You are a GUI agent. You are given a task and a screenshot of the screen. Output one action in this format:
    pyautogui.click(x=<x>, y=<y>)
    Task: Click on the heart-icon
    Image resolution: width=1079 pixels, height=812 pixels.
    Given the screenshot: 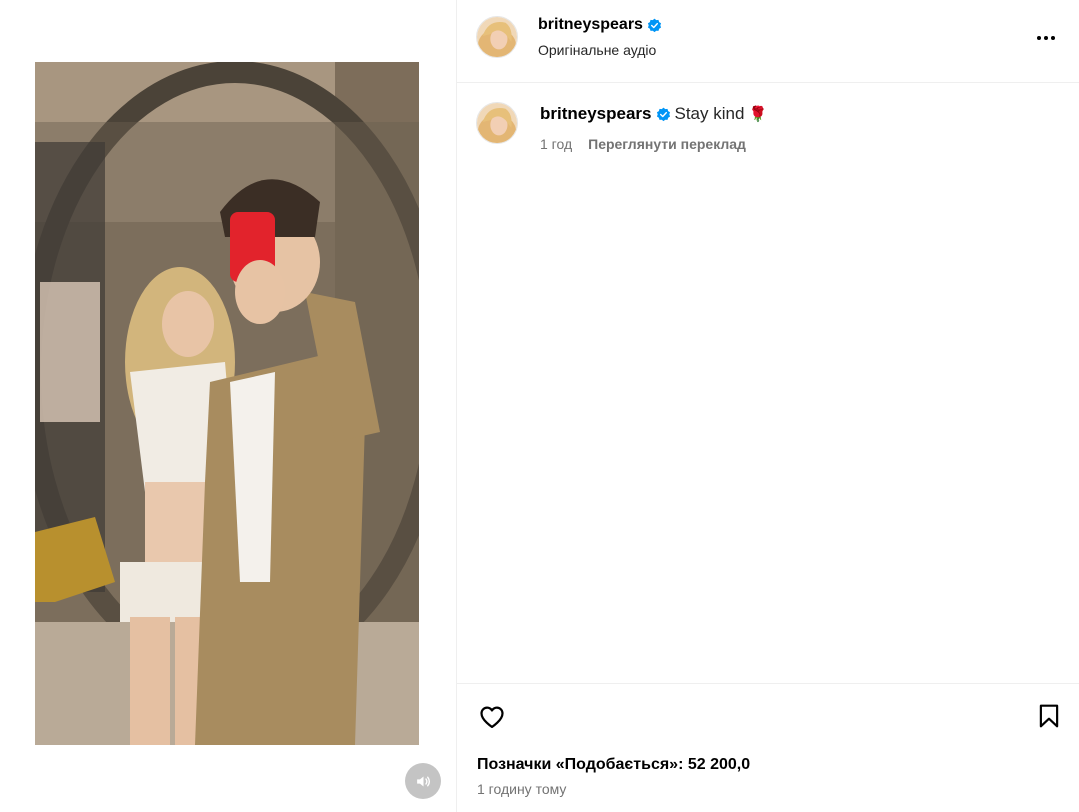 What is the action you would take?
    pyautogui.click(x=492, y=717)
    